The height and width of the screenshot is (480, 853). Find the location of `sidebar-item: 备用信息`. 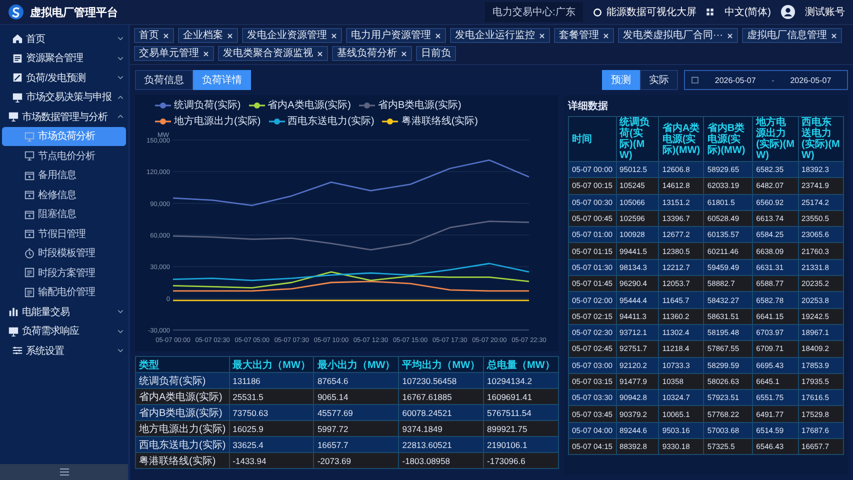

sidebar-item: 备用信息 is located at coordinates (64, 175).